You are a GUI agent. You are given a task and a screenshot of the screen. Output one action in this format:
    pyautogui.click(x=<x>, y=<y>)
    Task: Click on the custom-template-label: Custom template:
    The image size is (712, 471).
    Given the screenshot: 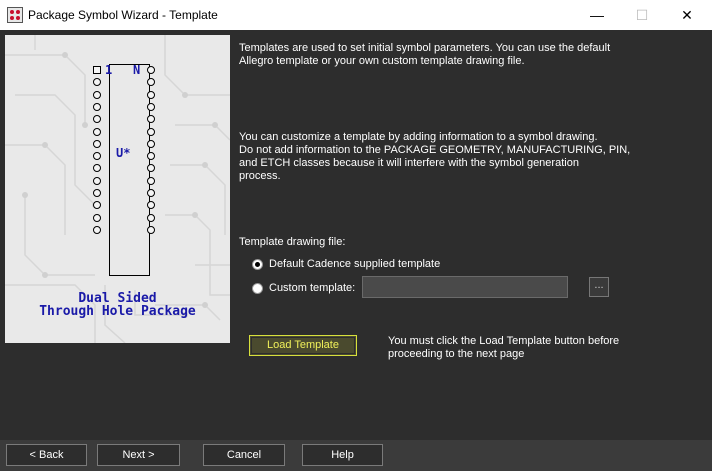 What is the action you would take?
    pyautogui.click(x=312, y=288)
    